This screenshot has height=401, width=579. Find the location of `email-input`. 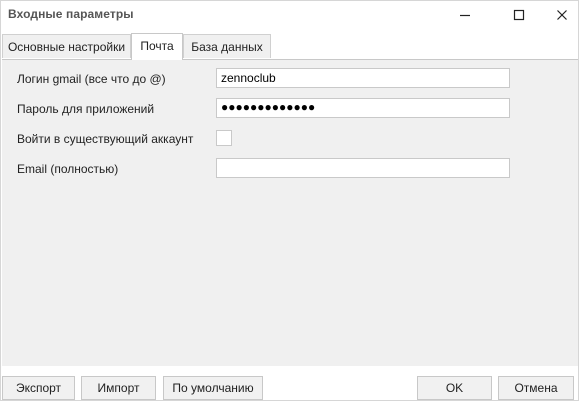

email-input is located at coordinates (363, 168).